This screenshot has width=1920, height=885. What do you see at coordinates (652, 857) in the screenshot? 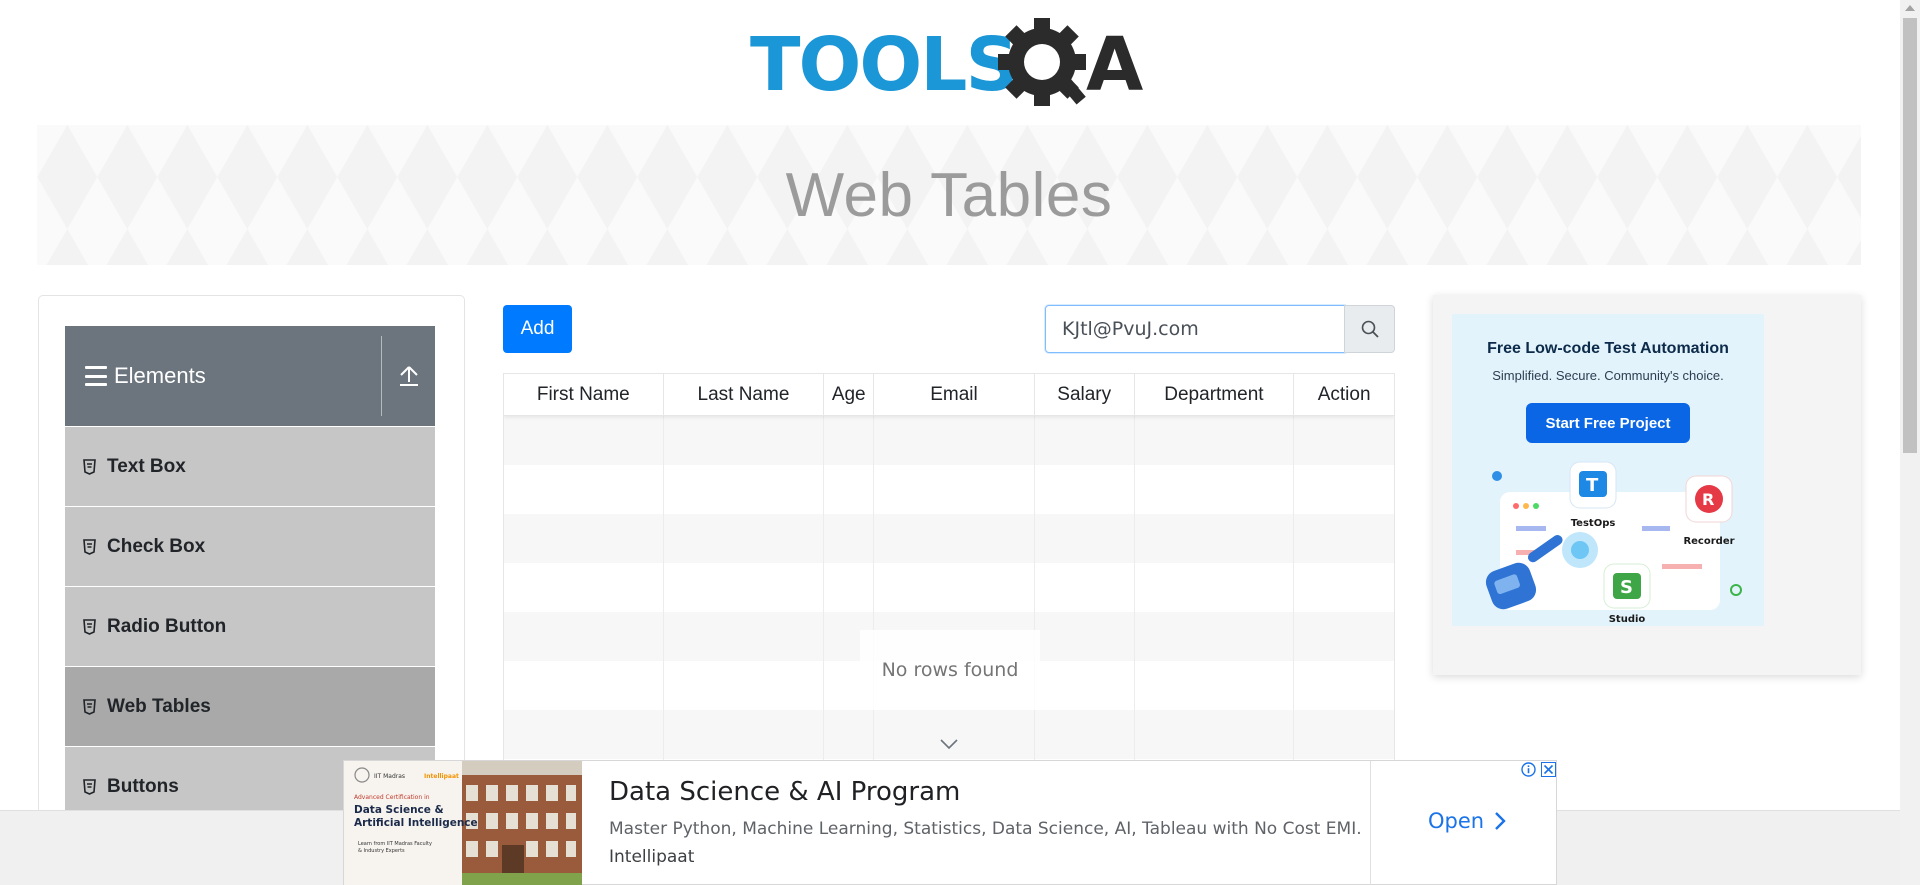
I see `bottom-ad-brand: Intellipaat` at bounding box center [652, 857].